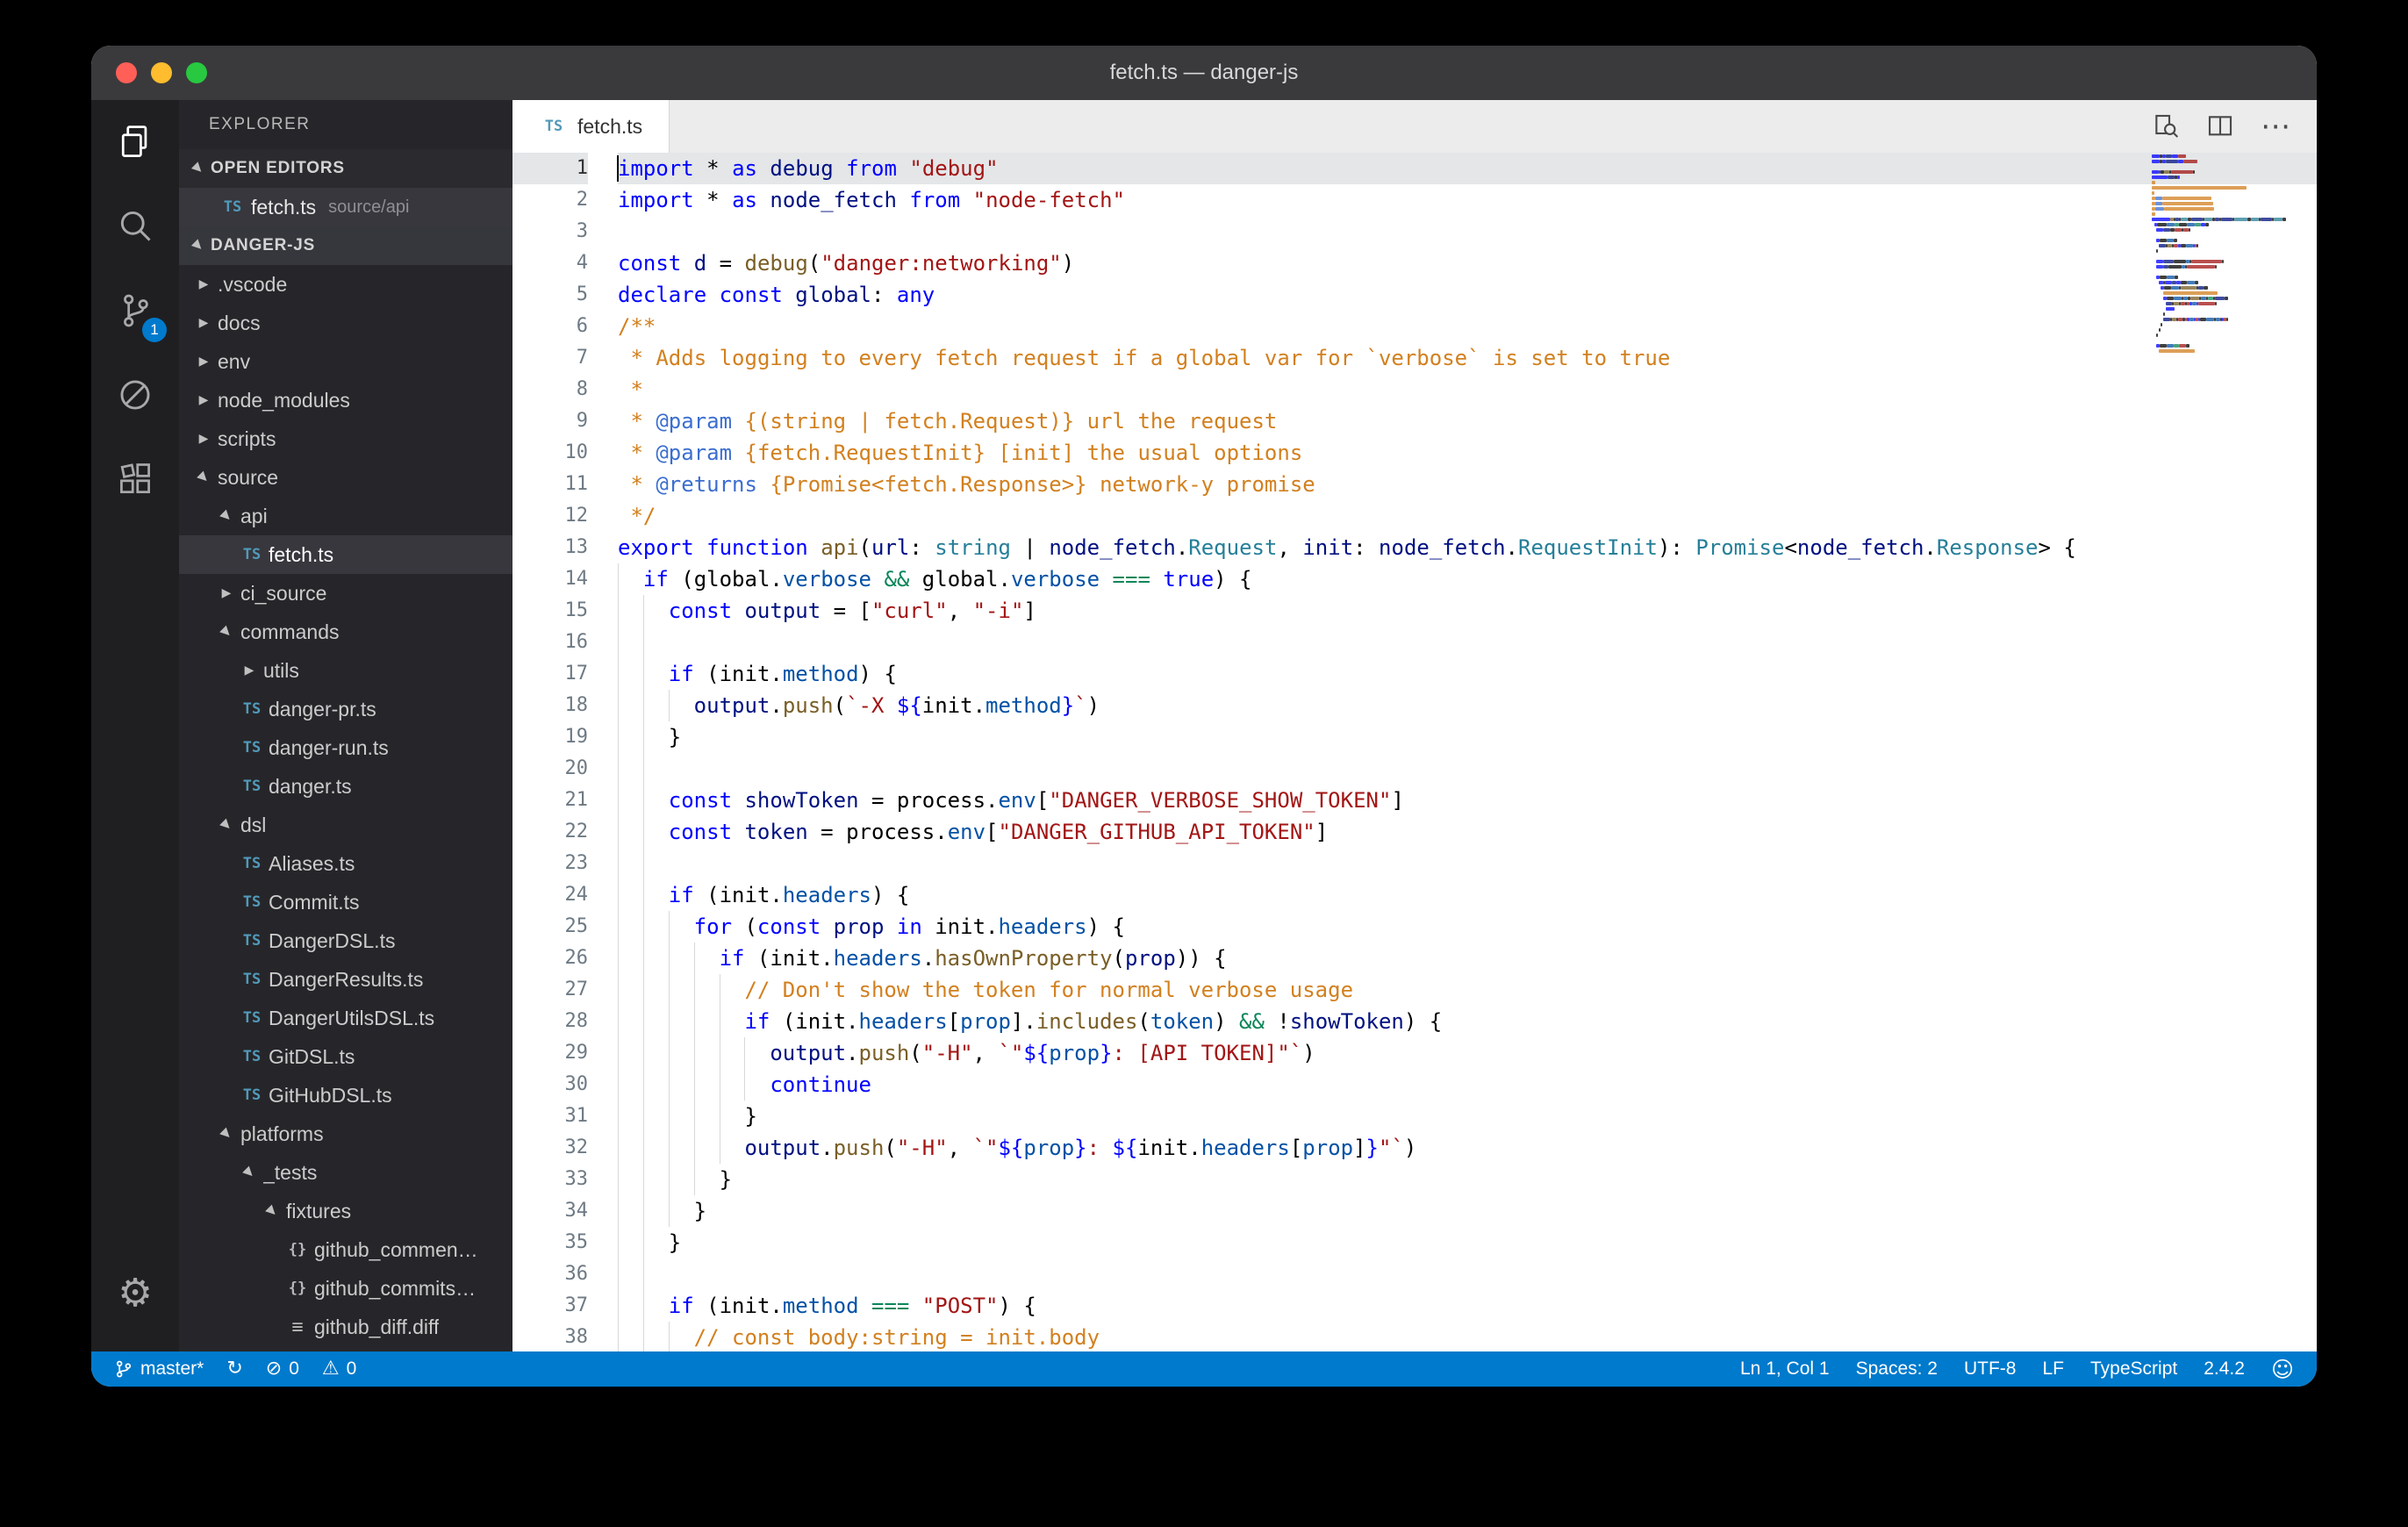 Image resolution: width=2408 pixels, height=1527 pixels. What do you see at coordinates (345, 902) in the screenshot?
I see `tree-file-Commit.ts: TS Commit.ts` at bounding box center [345, 902].